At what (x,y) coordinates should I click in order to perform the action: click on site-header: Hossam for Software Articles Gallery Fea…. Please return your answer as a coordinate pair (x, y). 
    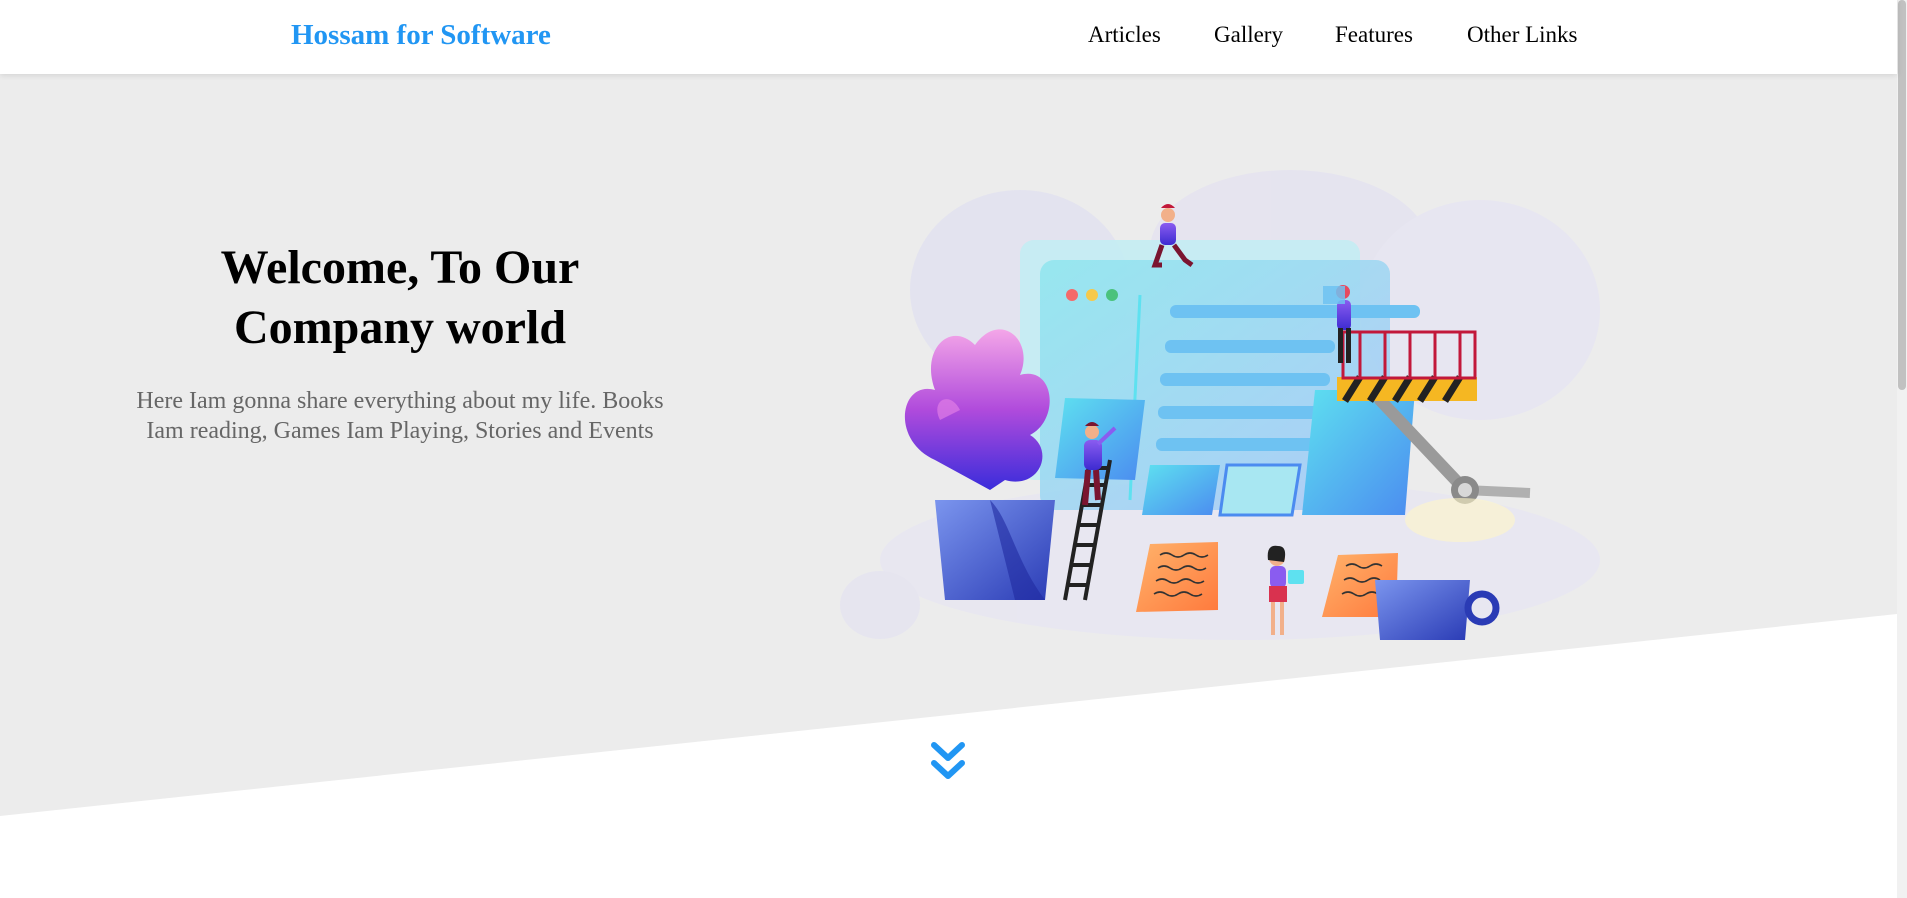
    Looking at the image, I should click on (948, 37).